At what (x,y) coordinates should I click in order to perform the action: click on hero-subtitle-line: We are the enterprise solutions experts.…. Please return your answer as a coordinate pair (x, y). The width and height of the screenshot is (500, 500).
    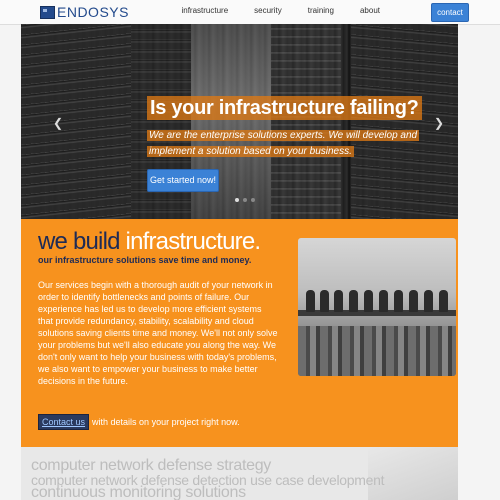
    Looking at the image, I should click on (283, 135).